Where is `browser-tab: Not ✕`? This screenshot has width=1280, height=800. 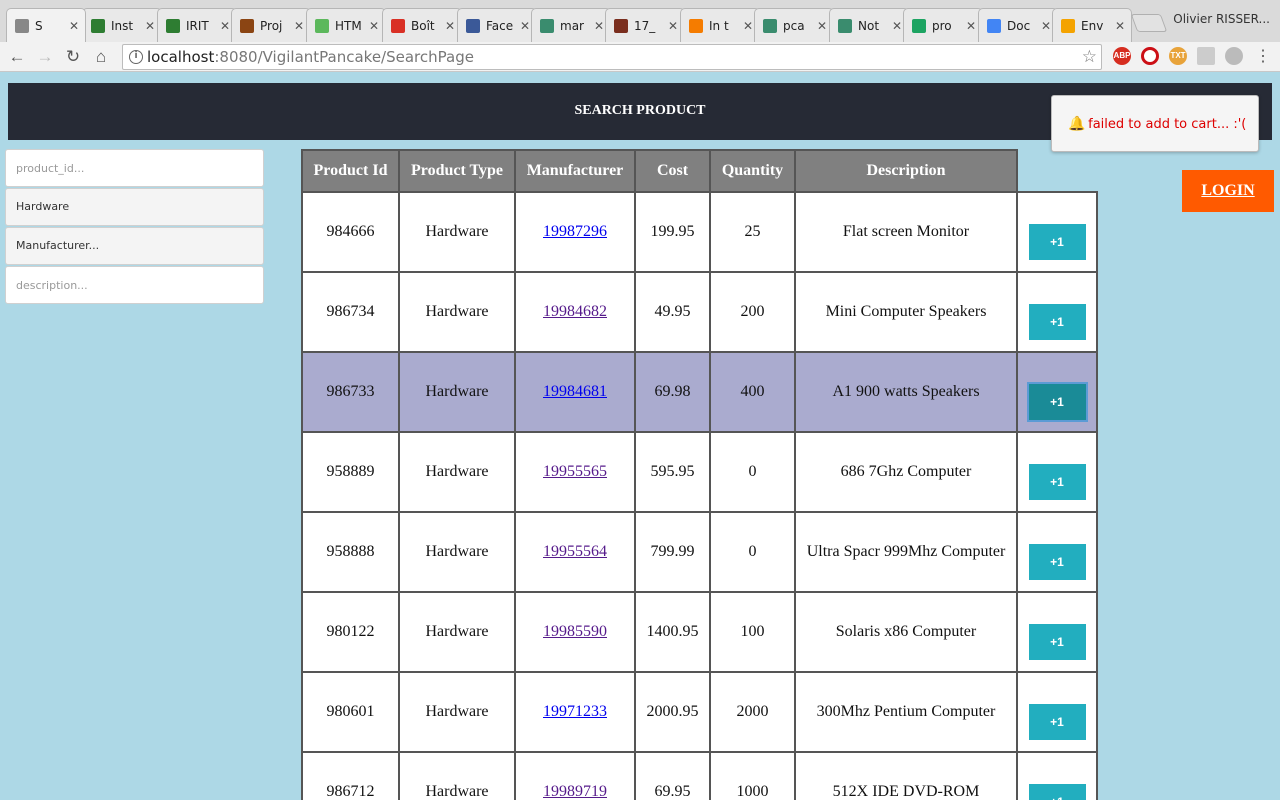
browser-tab: Not ✕ is located at coordinates (869, 25).